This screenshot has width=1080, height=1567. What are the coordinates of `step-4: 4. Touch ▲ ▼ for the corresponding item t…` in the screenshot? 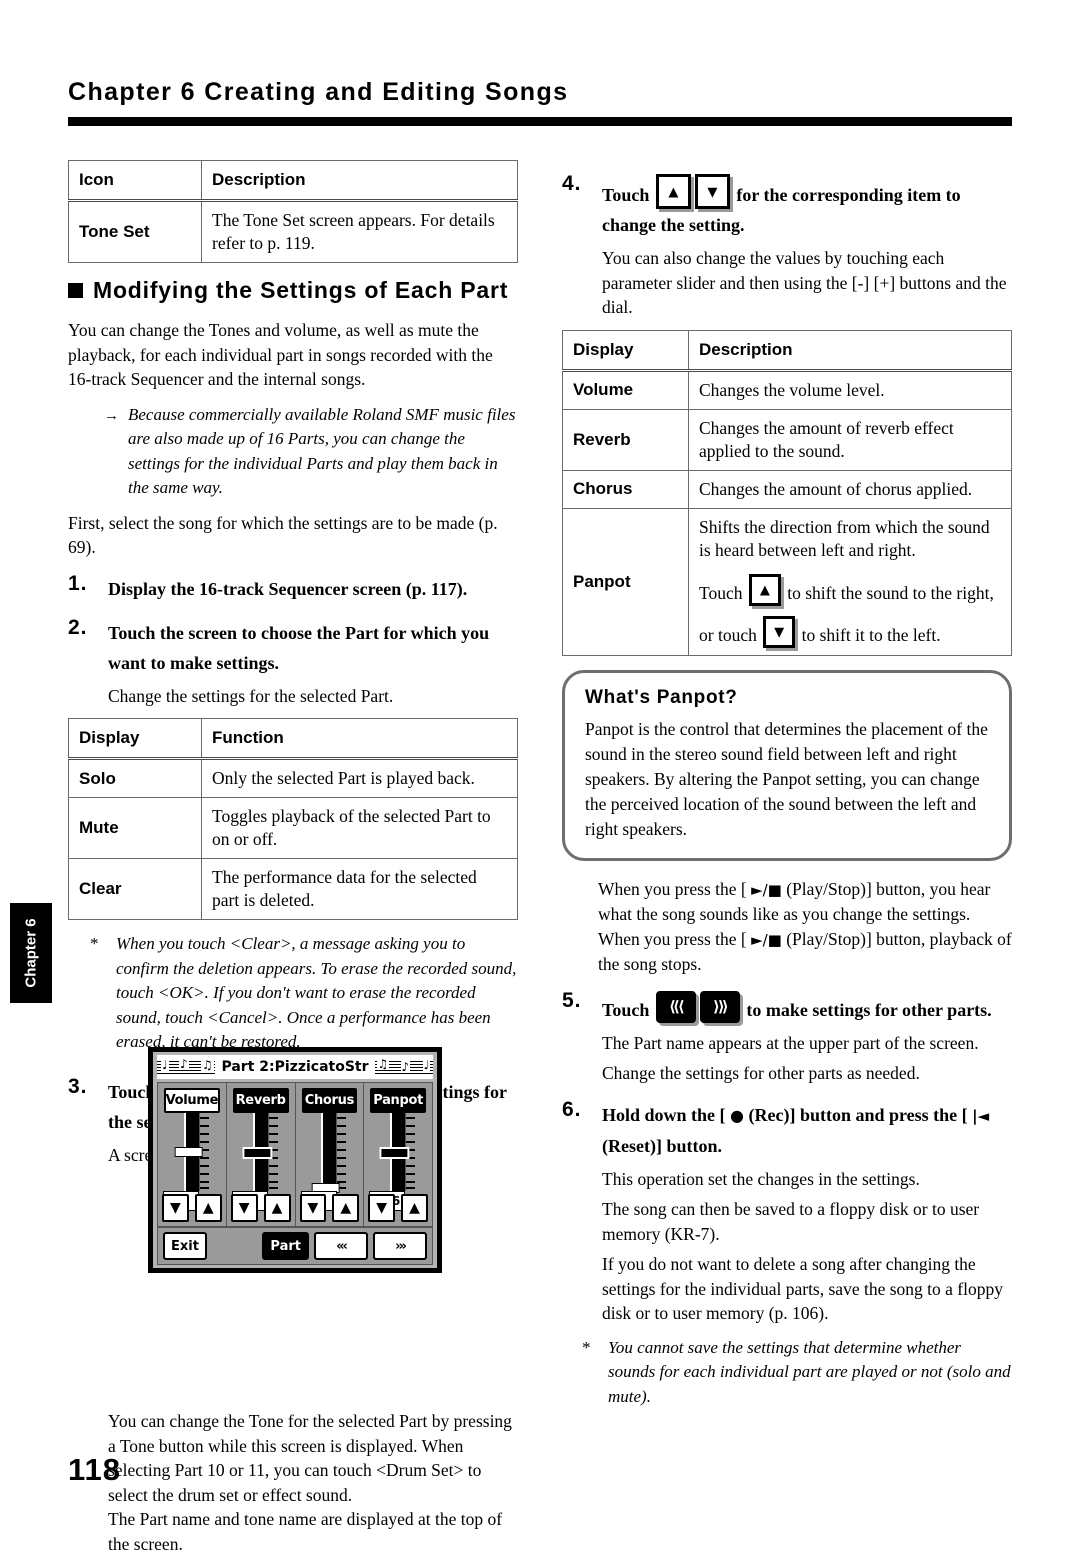 It's located at (787, 206).